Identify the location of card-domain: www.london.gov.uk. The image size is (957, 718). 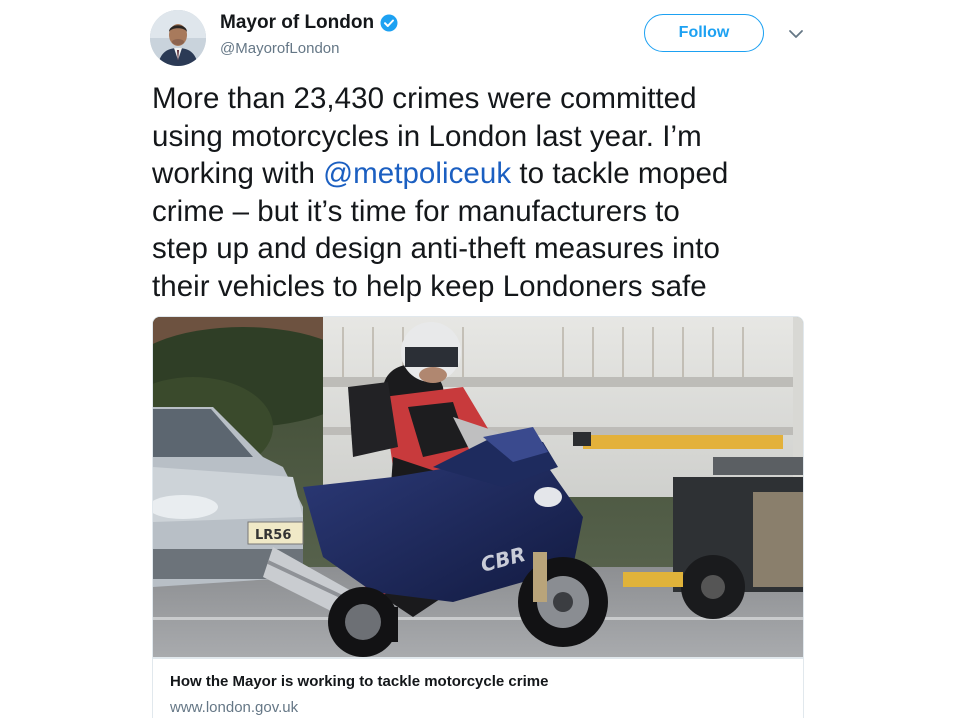
(234, 707).